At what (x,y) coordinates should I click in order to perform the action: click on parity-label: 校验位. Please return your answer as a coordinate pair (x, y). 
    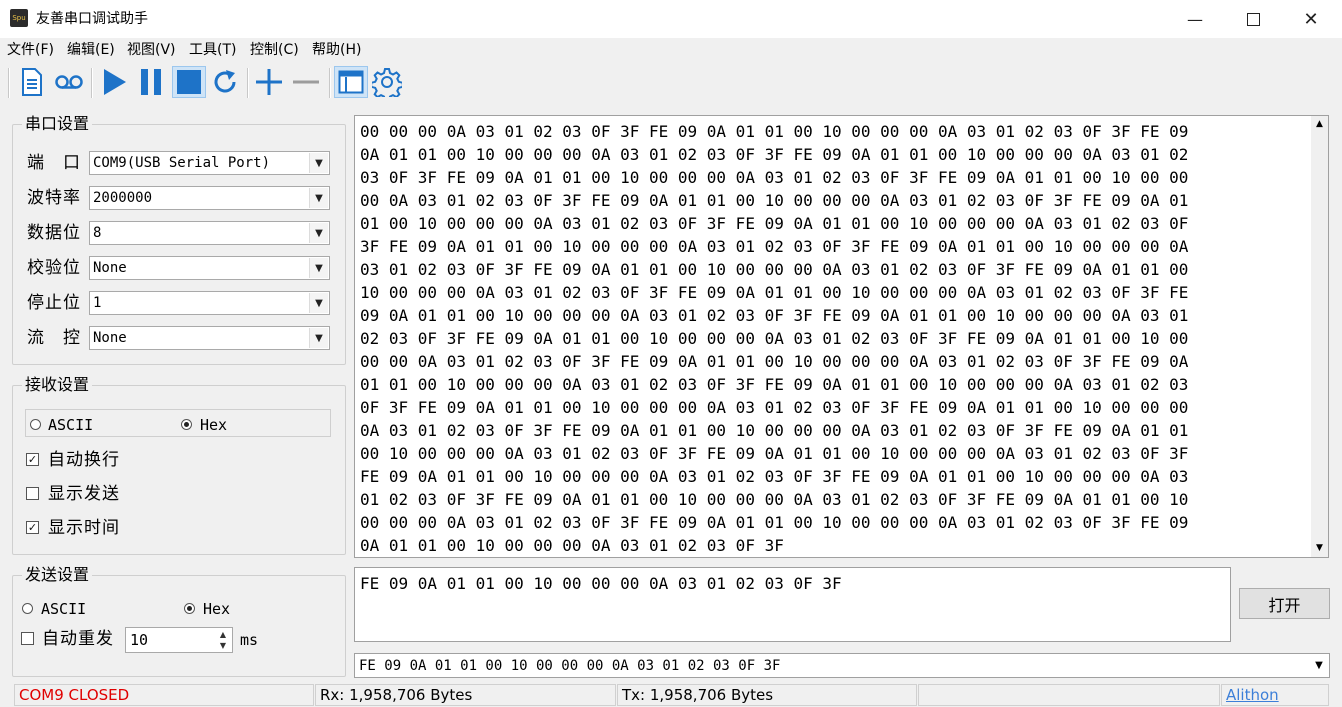
    Looking at the image, I should click on (54, 268).